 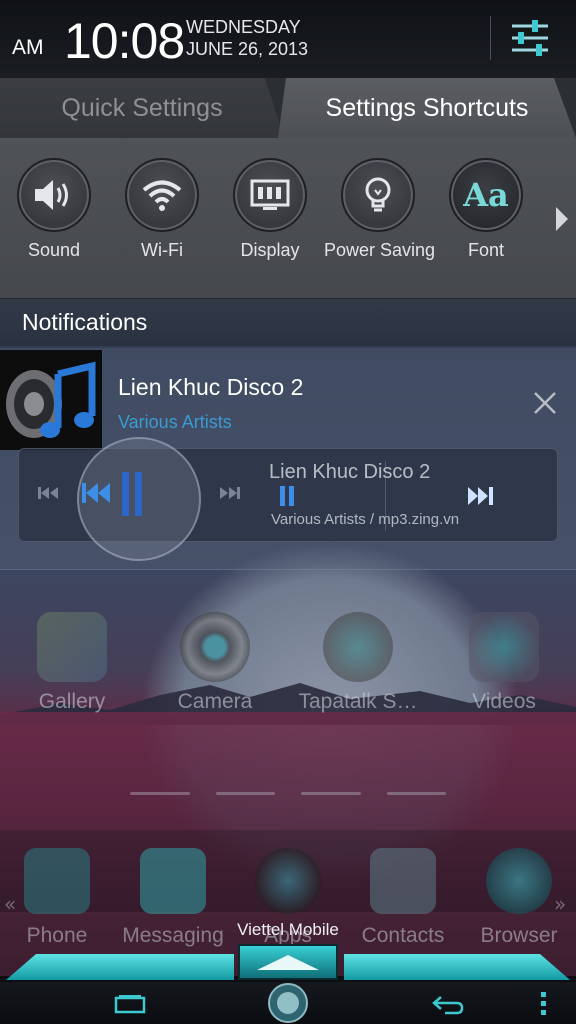 I want to click on shortcut-font: Aa Font, so click(x=486, y=209).